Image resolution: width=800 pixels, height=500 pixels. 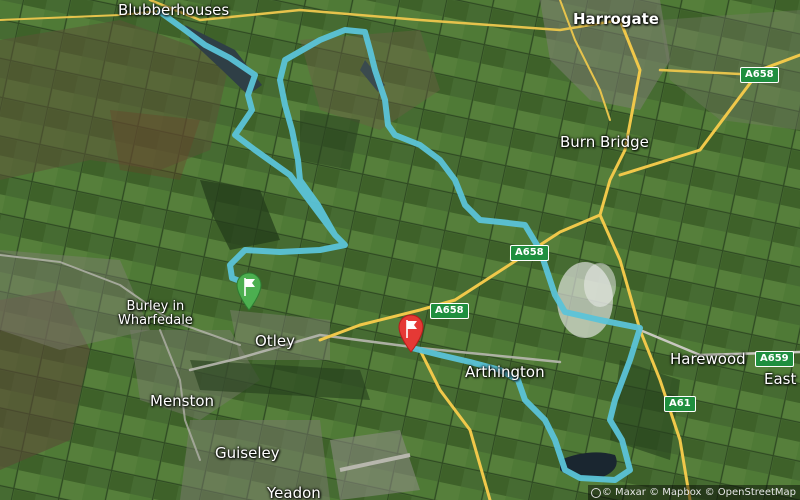 I want to click on info-icon, so click(x=595, y=493).